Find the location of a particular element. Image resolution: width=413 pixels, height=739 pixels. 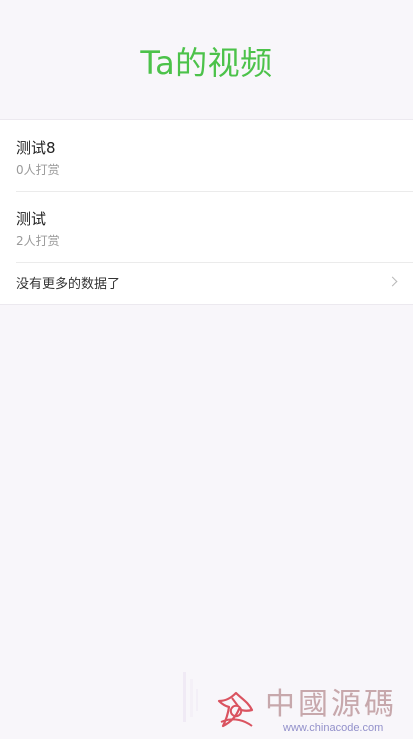

watermark: 中國源碼 www.chinacode.com is located at coordinates (310, 711).